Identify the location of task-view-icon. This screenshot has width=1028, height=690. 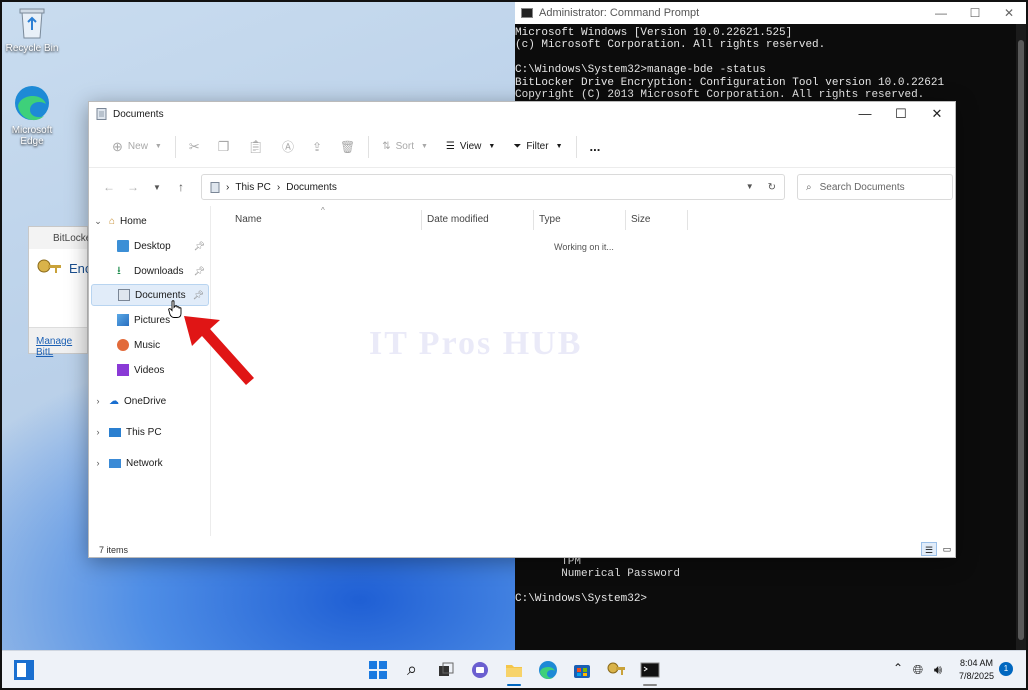
(446, 670).